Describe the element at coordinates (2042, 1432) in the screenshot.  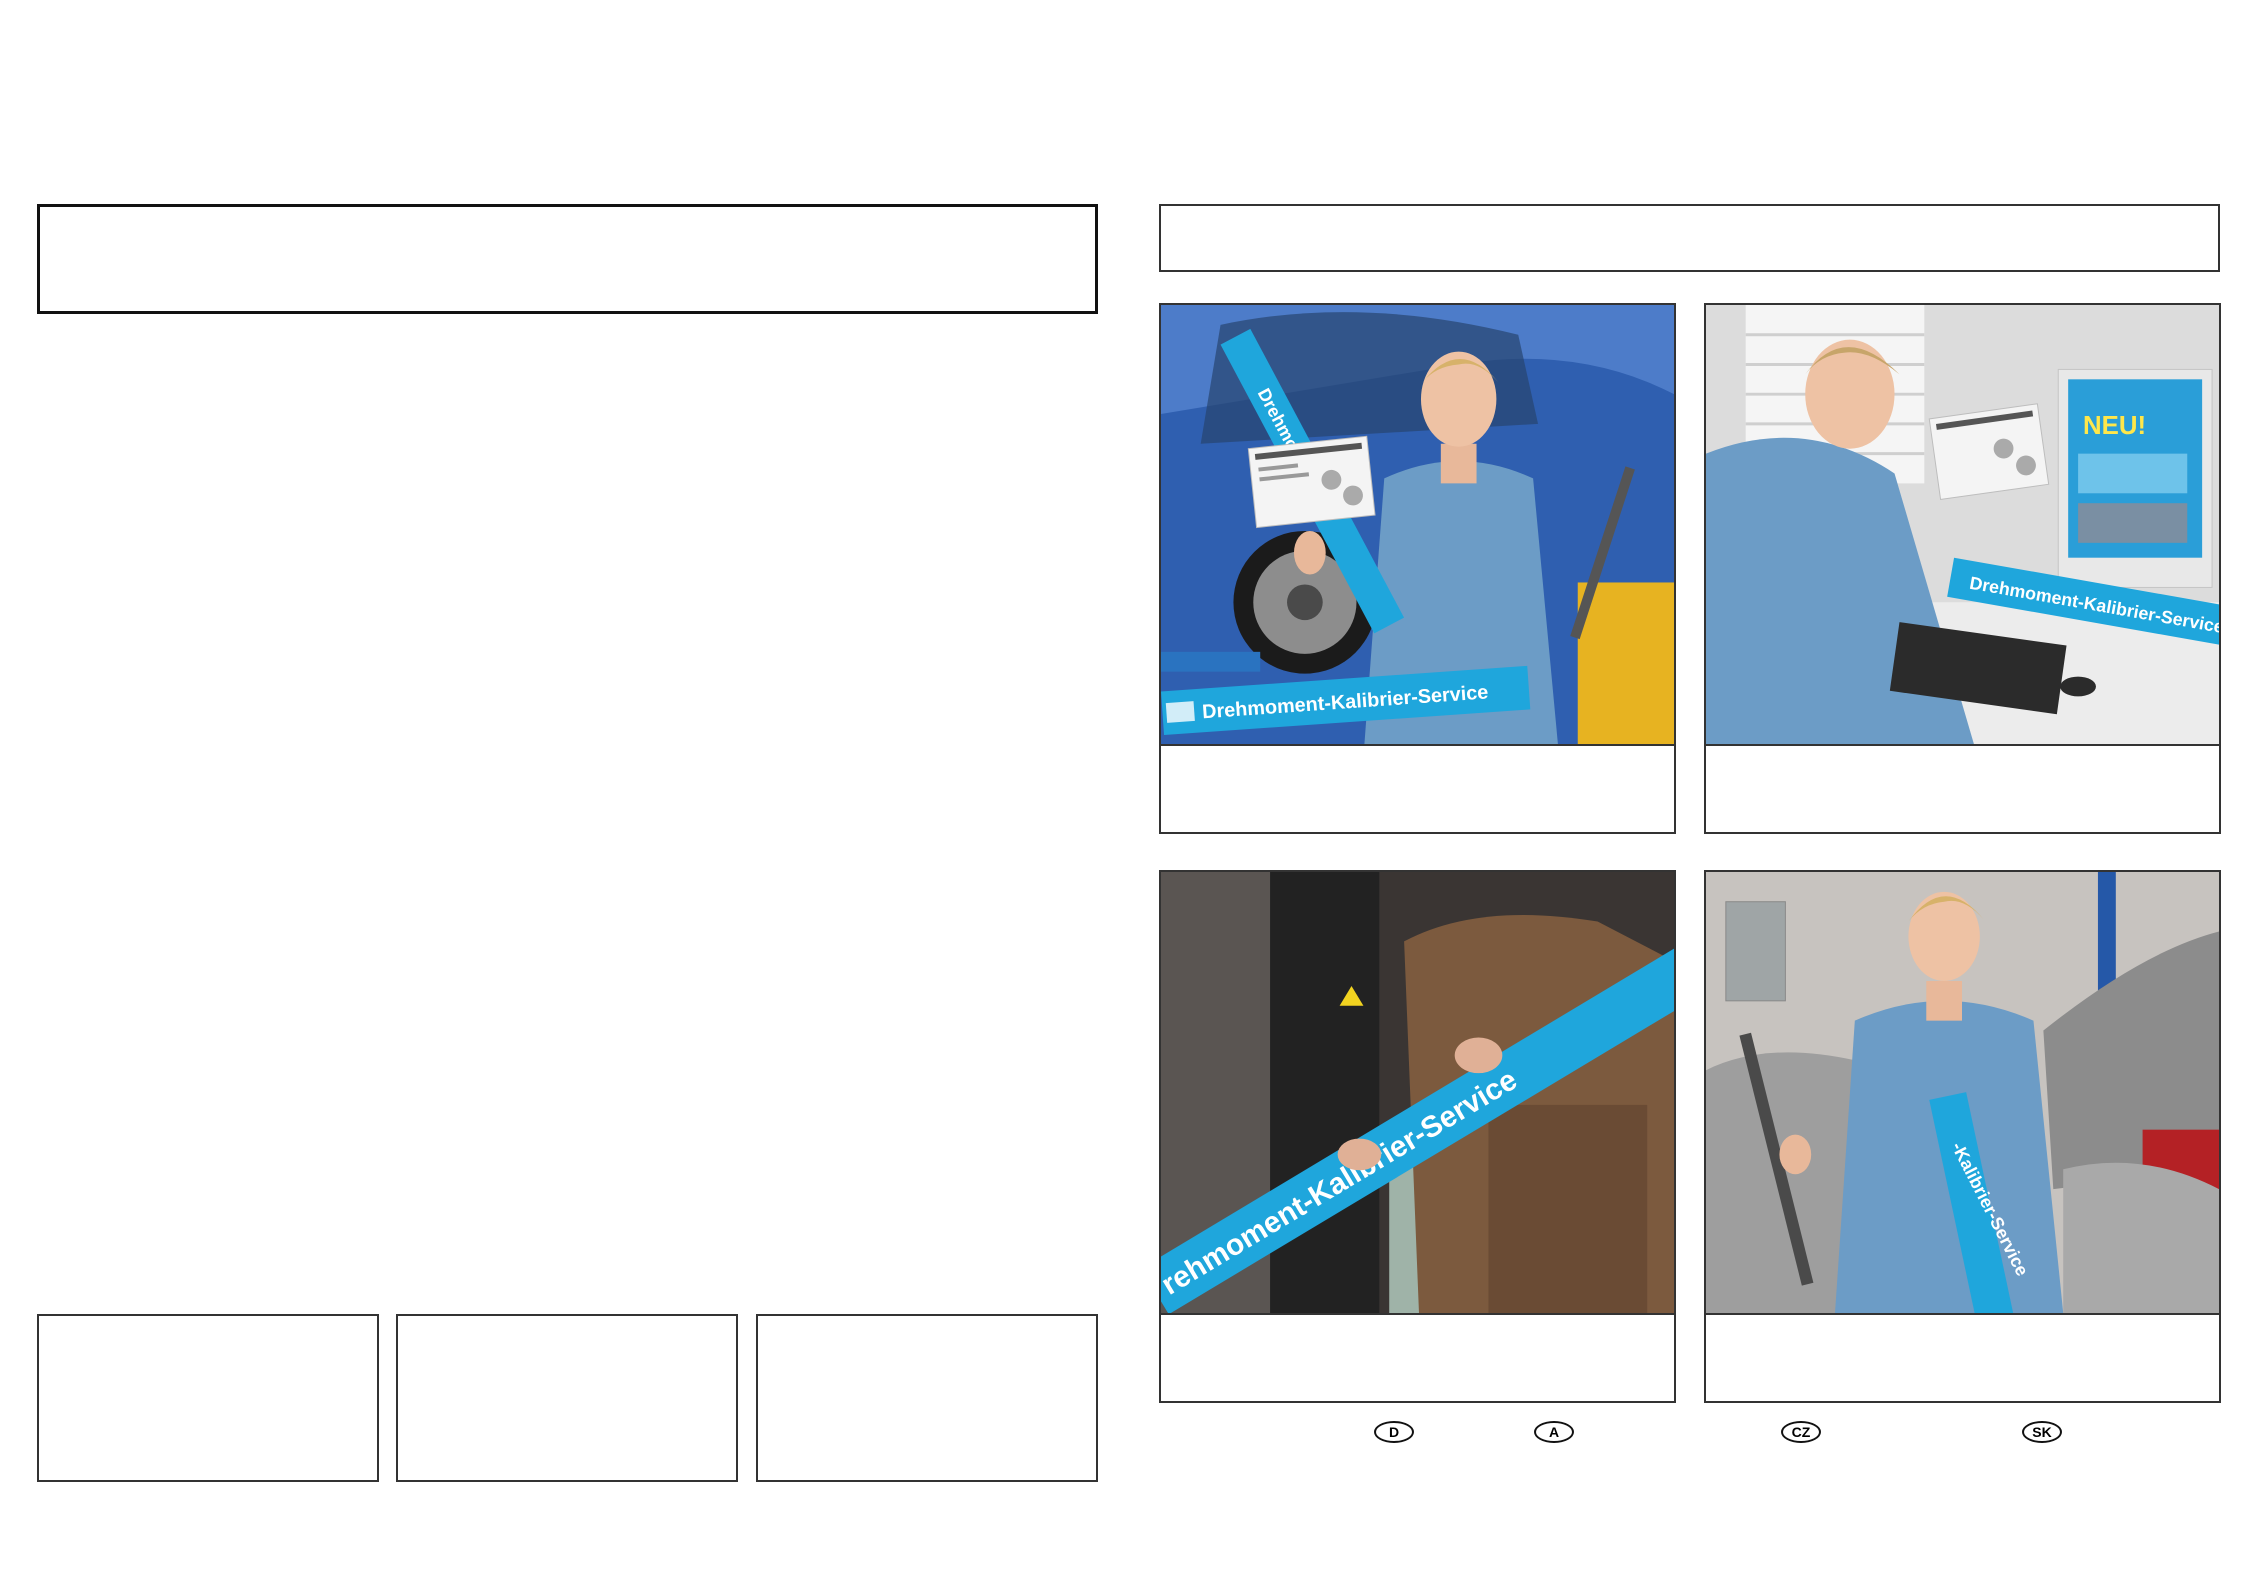
I see `country-badge-sk: SK` at that location.